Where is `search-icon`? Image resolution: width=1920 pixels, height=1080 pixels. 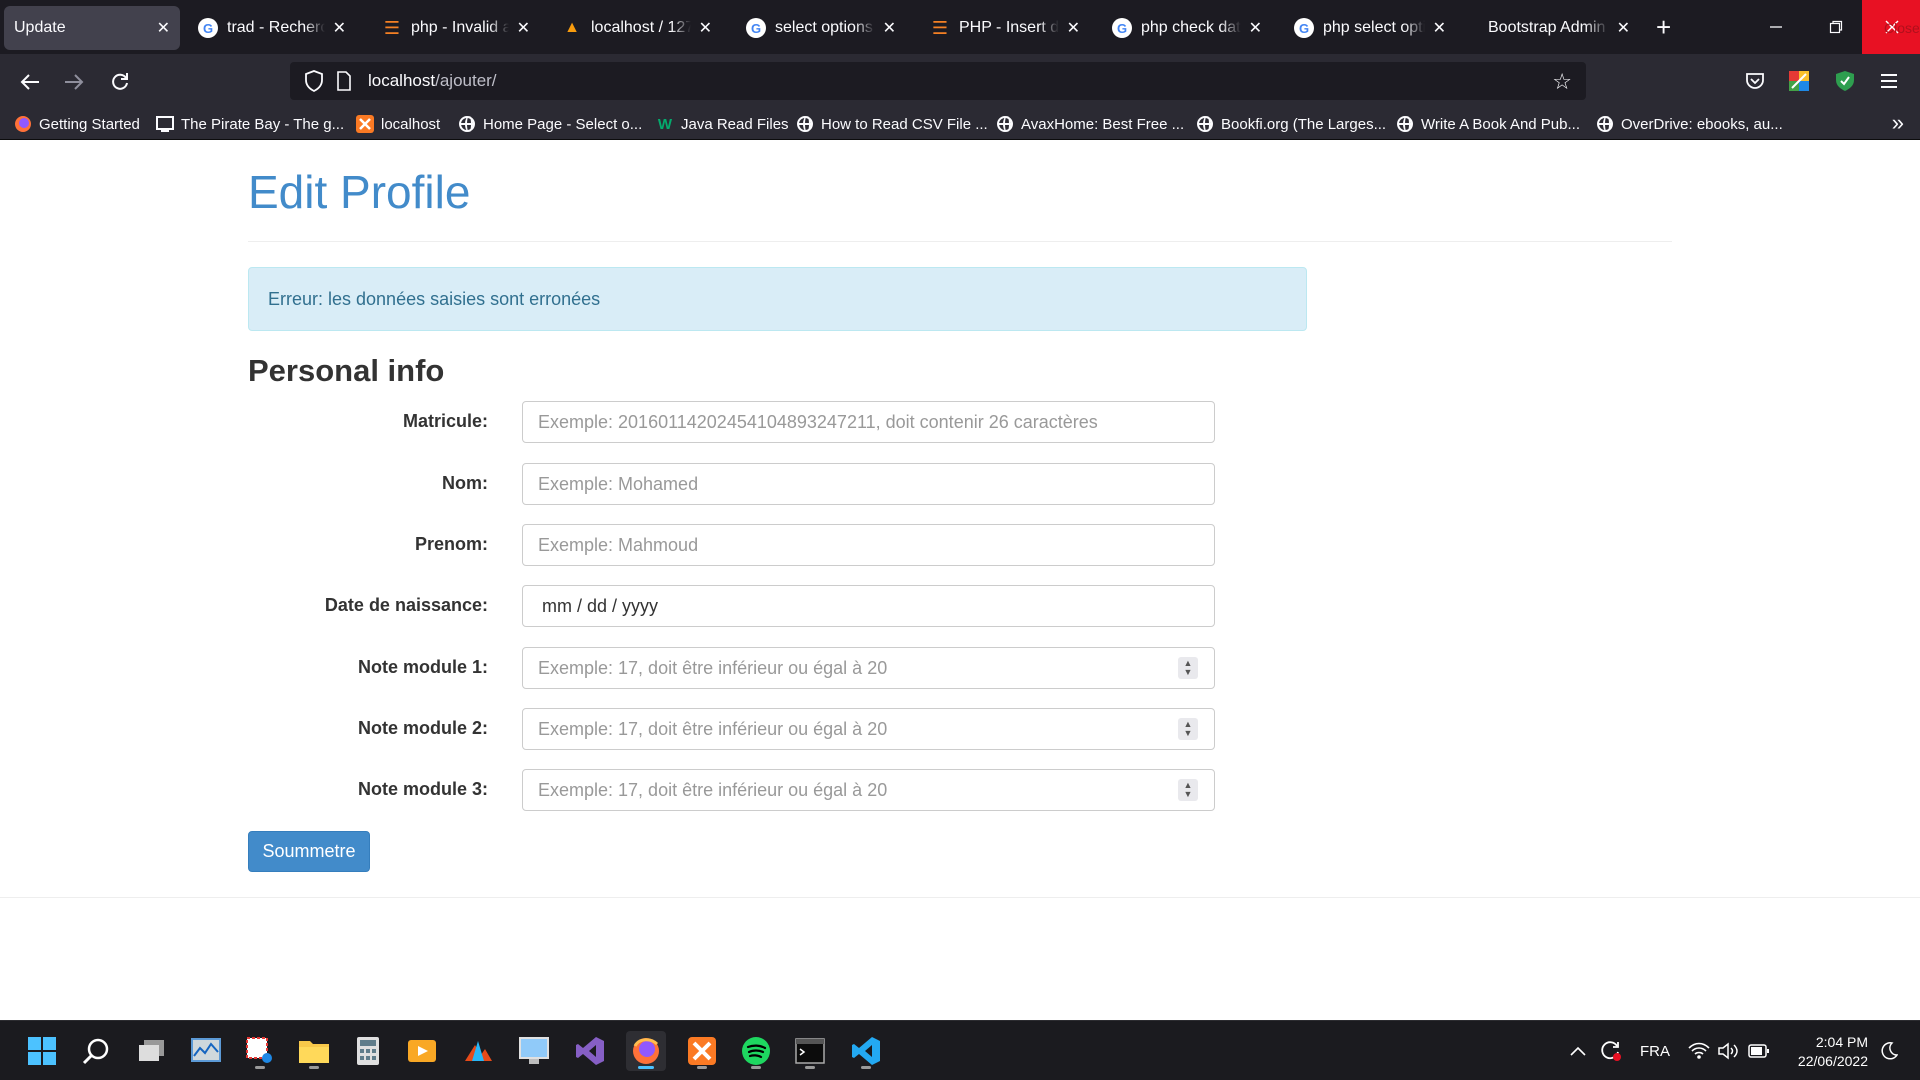 search-icon is located at coordinates (95, 1051).